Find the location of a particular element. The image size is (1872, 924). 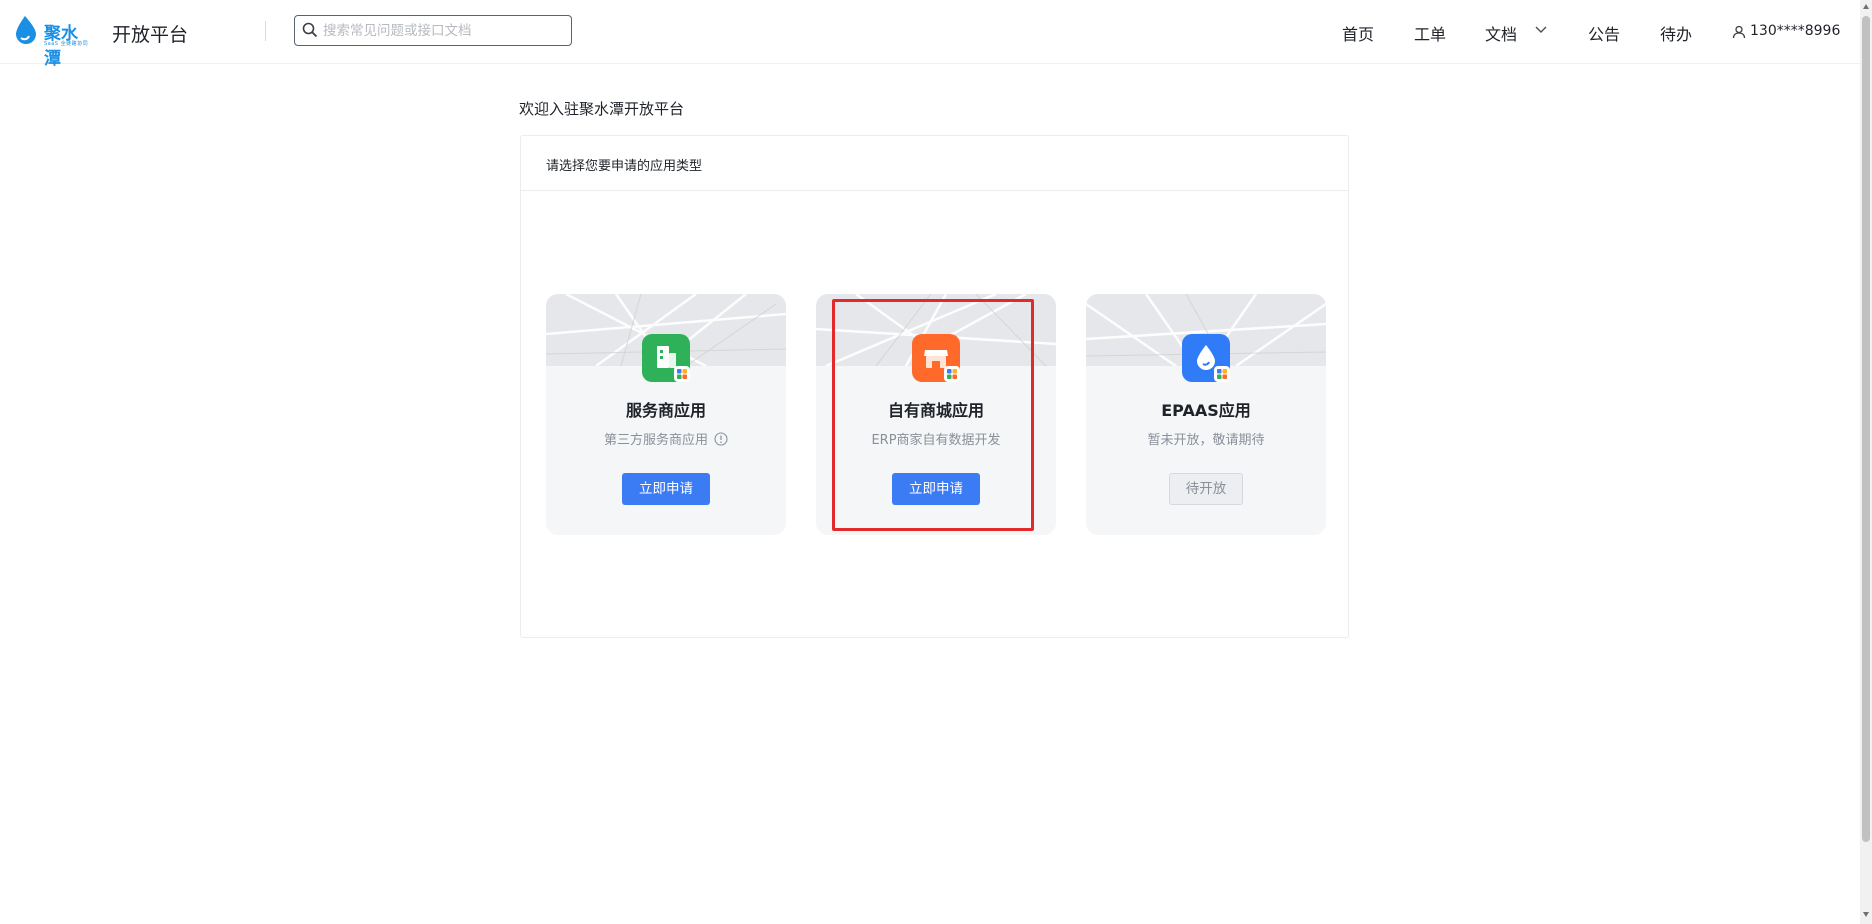

nav-docs: 文档 is located at coordinates (1501, 33).